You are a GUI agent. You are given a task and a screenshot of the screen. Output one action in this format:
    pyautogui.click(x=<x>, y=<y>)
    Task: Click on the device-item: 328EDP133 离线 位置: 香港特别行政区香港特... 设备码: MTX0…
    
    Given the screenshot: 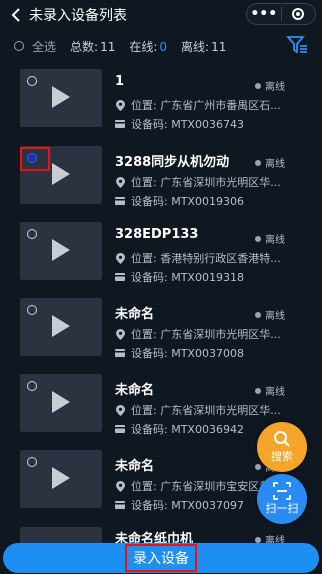 What is the action you would take?
    pyautogui.click(x=161, y=253)
    